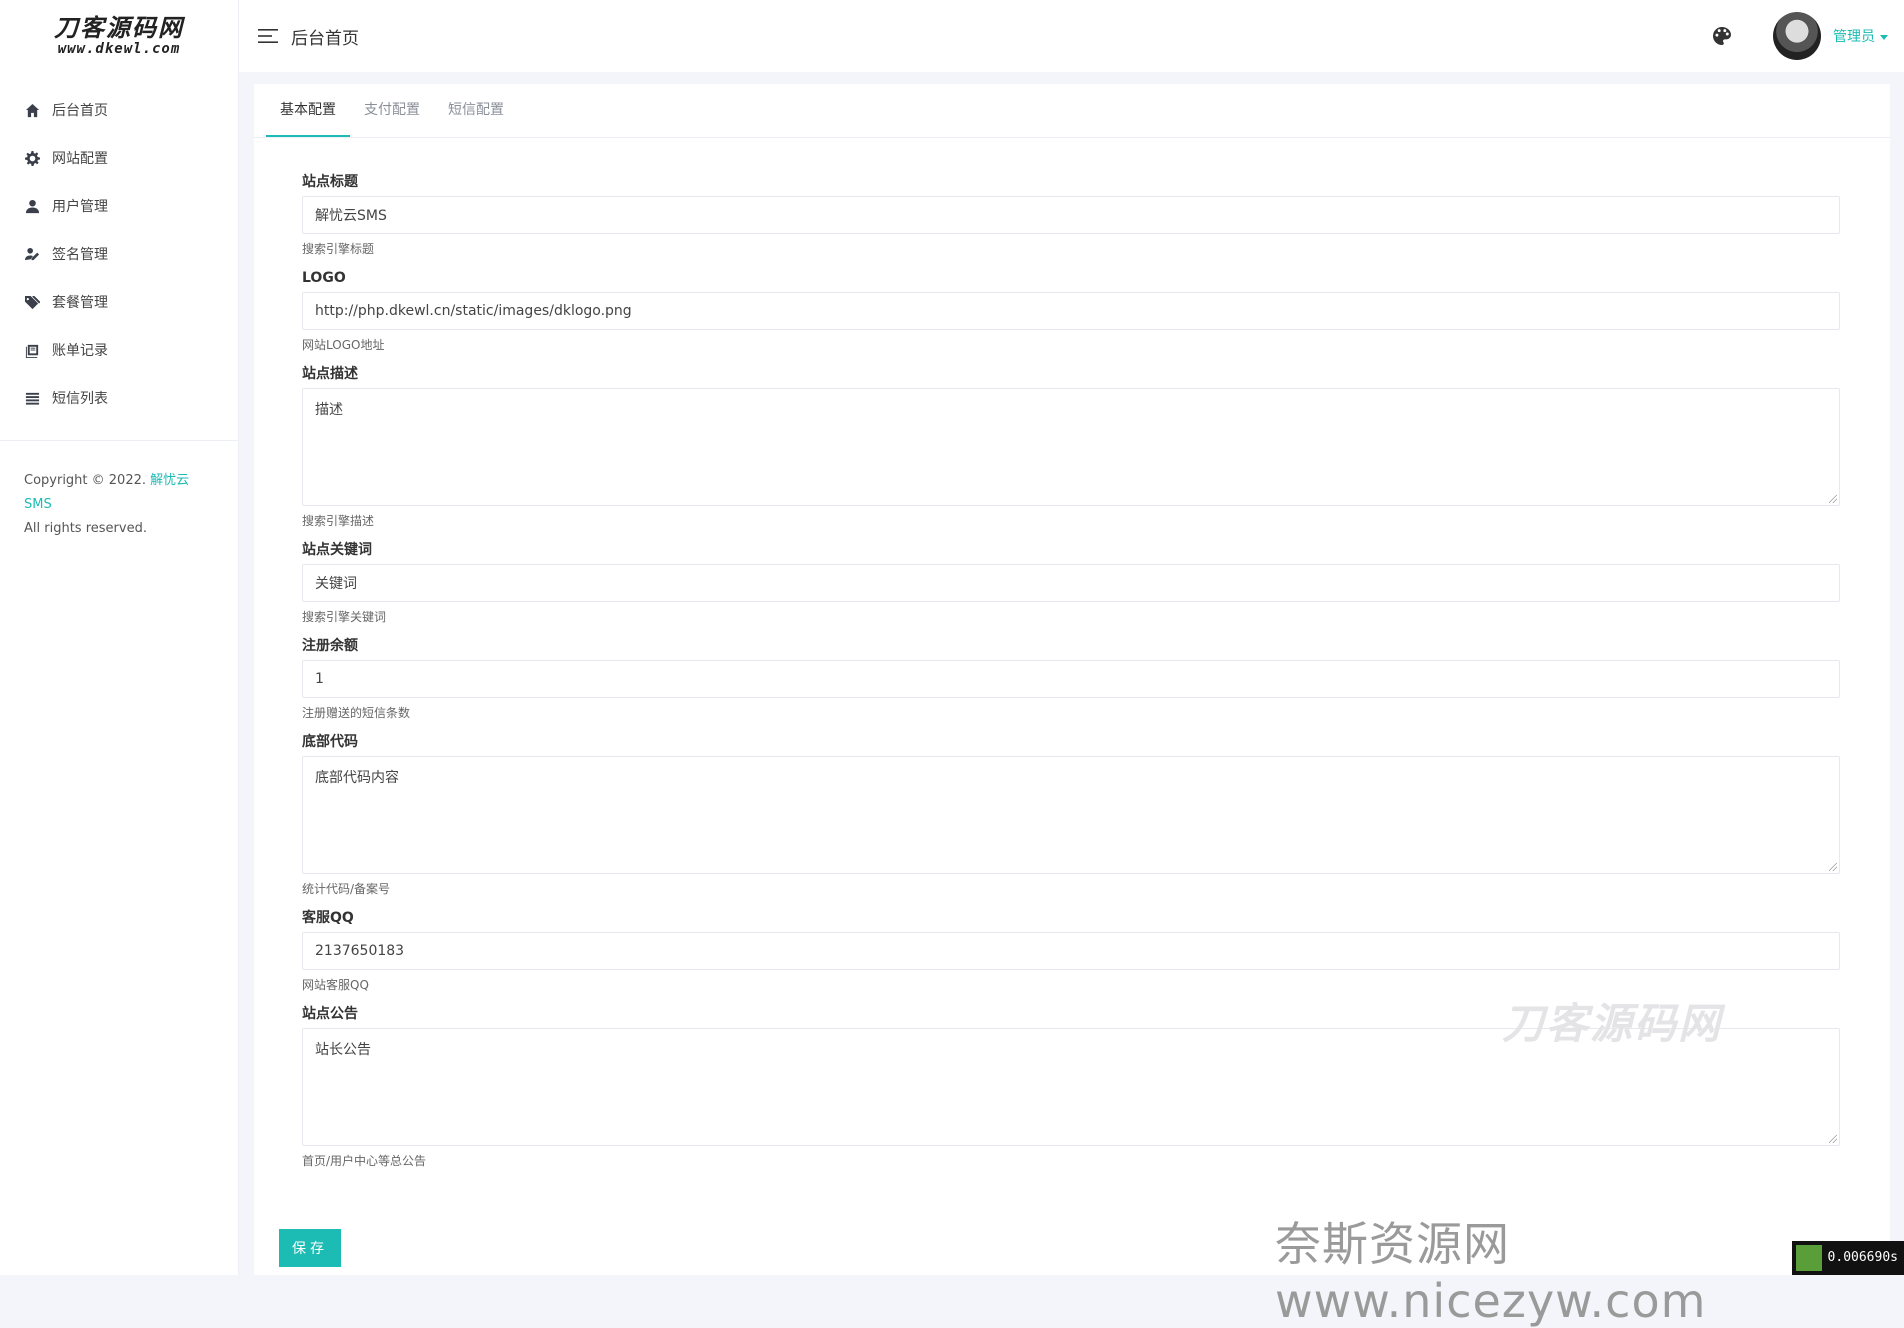 This screenshot has height=1328, width=1904. Describe the element at coordinates (337, 550) in the screenshot. I see `field-label: 站点关键词` at that location.